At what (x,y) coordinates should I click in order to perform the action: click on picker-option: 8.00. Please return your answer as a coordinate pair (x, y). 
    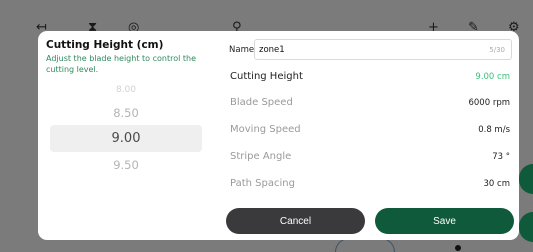
    Looking at the image, I should click on (126, 90).